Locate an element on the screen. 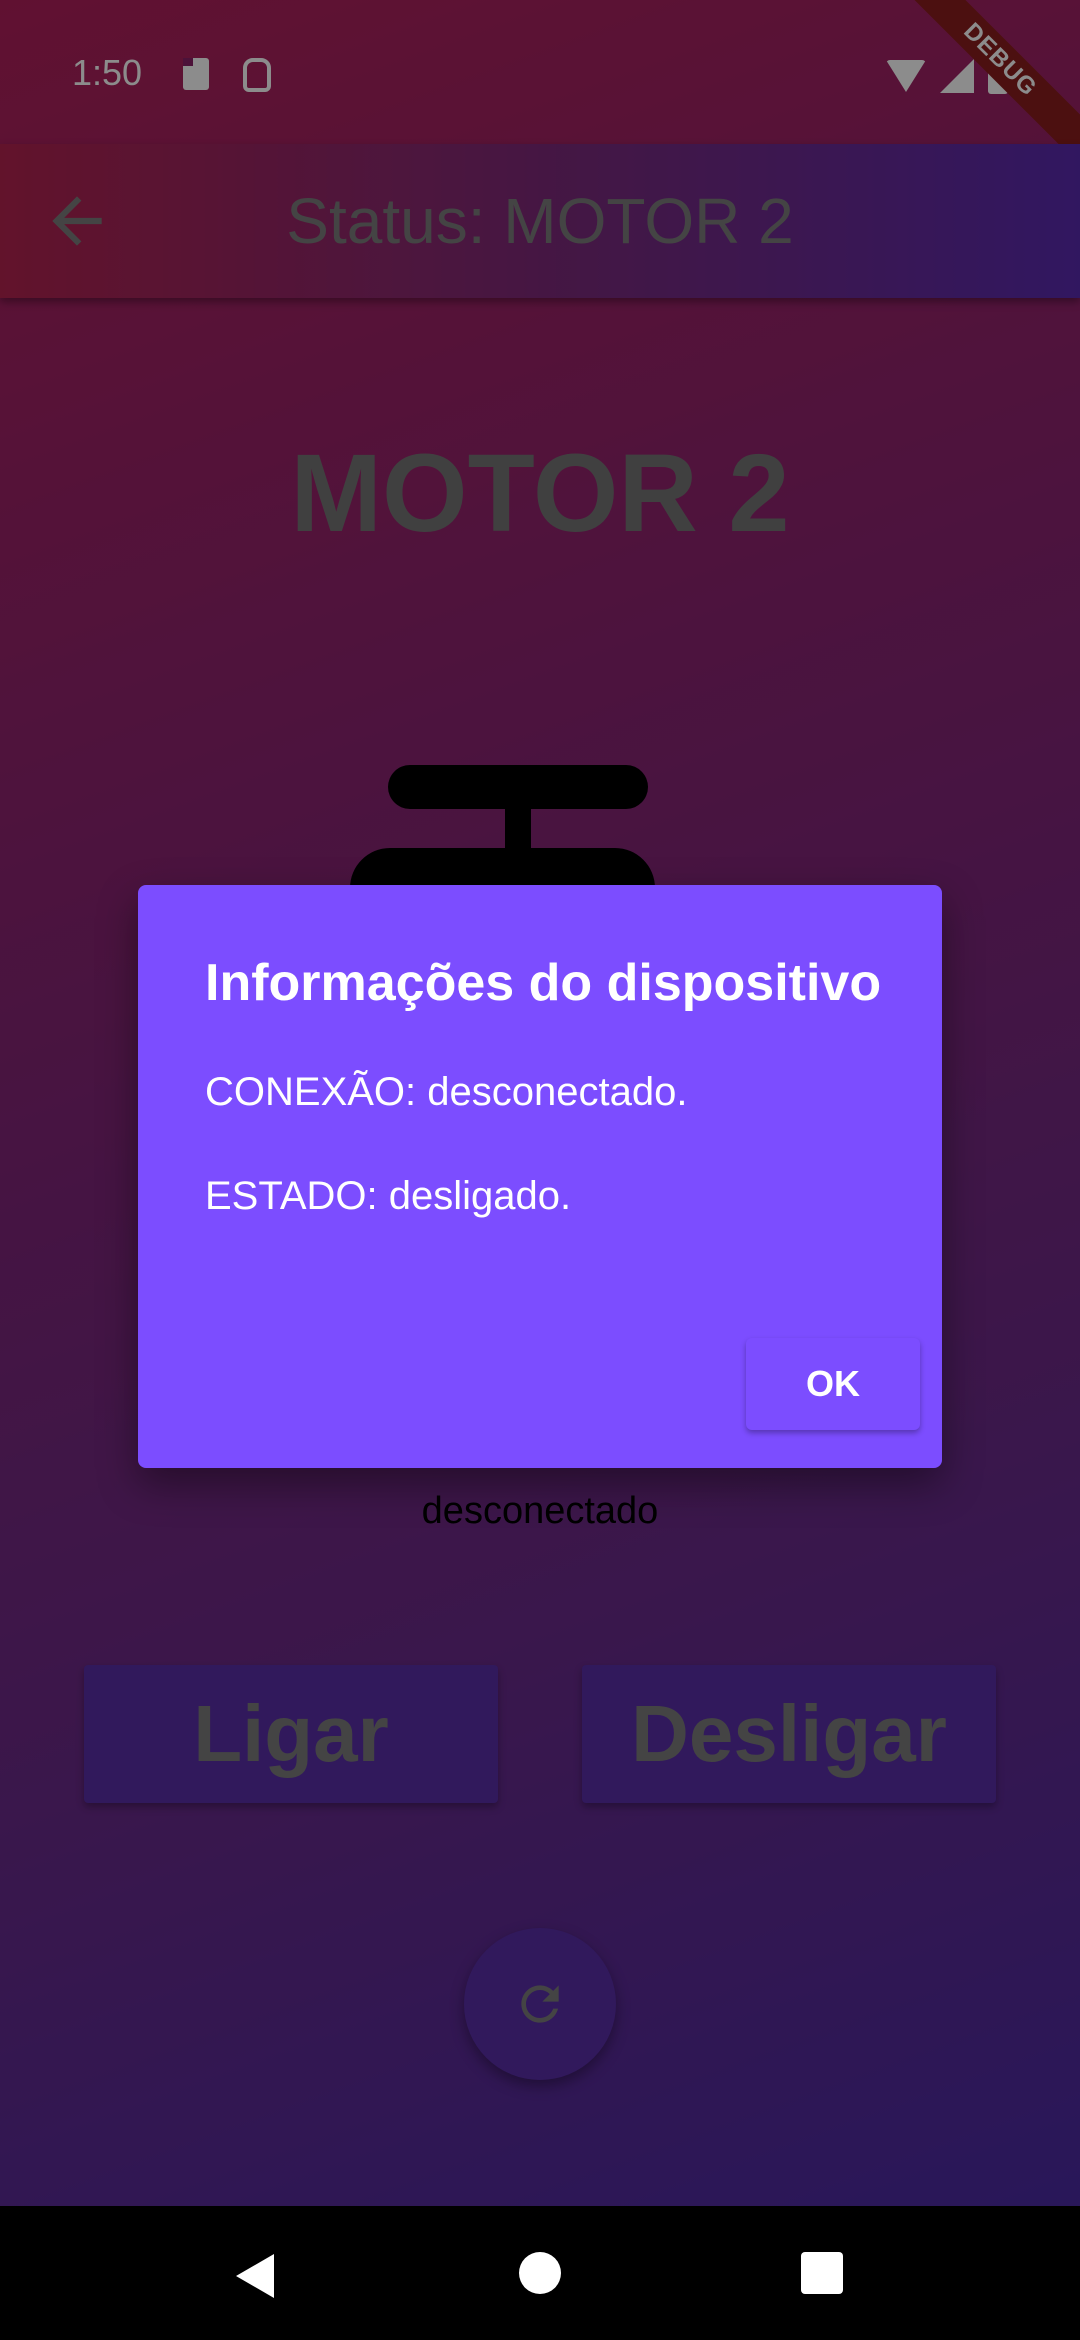 Image resolution: width=1080 pixels, height=2340 pixels. dialog-state-line: ESTADO: desligado. is located at coordinates (388, 1196).